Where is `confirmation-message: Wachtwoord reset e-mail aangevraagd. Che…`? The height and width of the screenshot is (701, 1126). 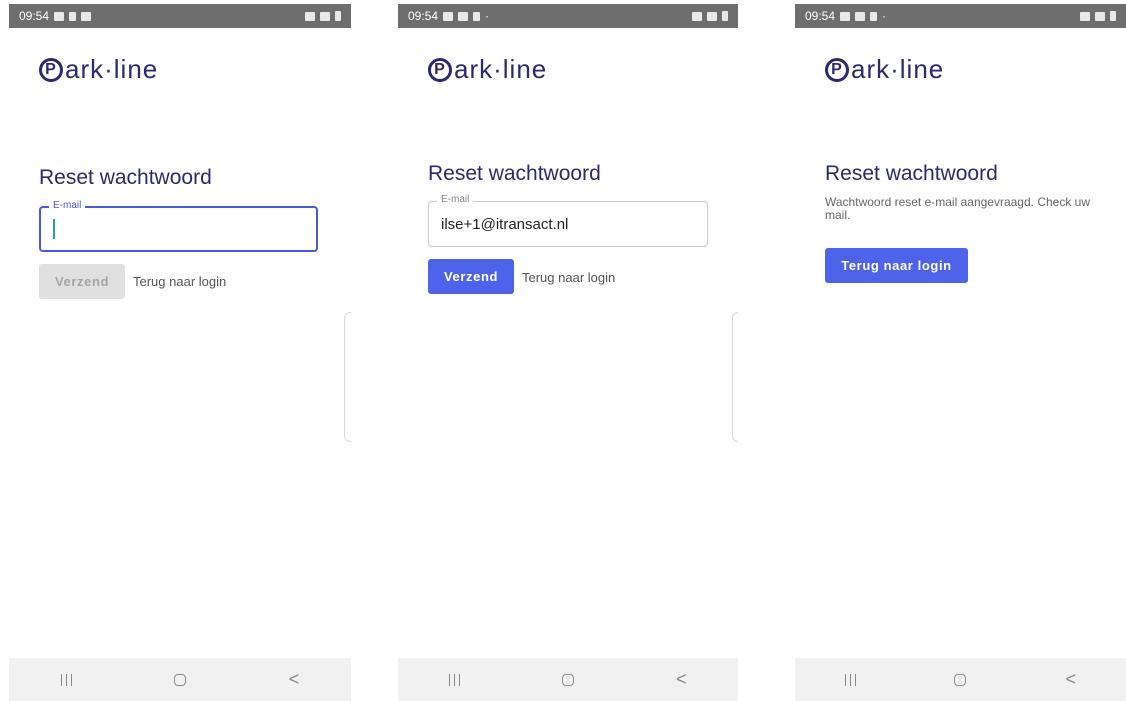
confirmation-message: Wachtwoord reset e-mail aangevraagd. Che… is located at coordinates (958, 208).